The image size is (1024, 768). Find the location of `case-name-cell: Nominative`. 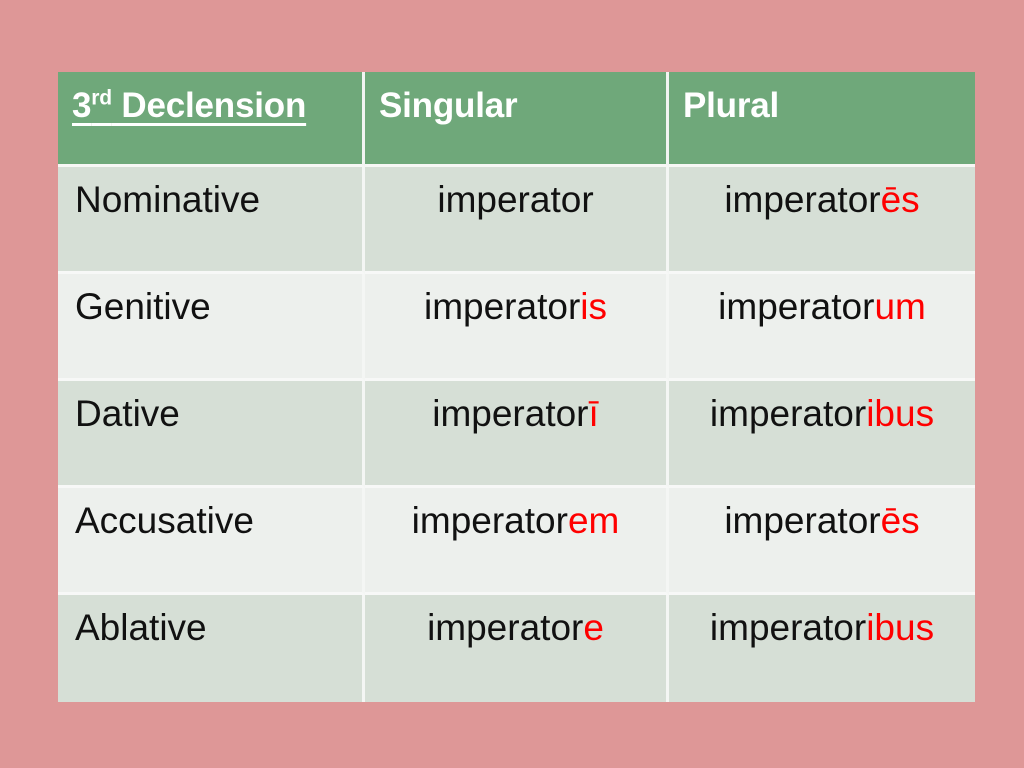

case-name-cell: Nominative is located at coordinates (211, 220).